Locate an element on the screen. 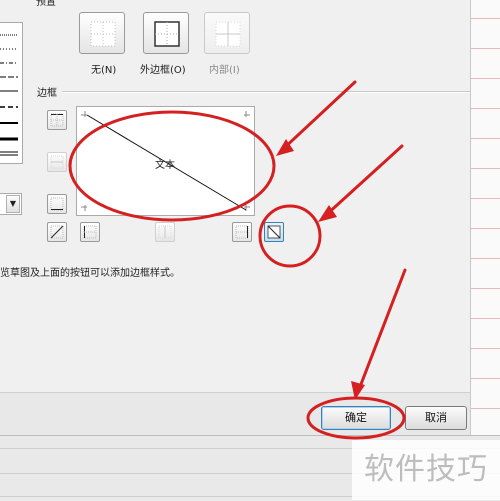  annotation-circle-preview is located at coordinates (172, 166).